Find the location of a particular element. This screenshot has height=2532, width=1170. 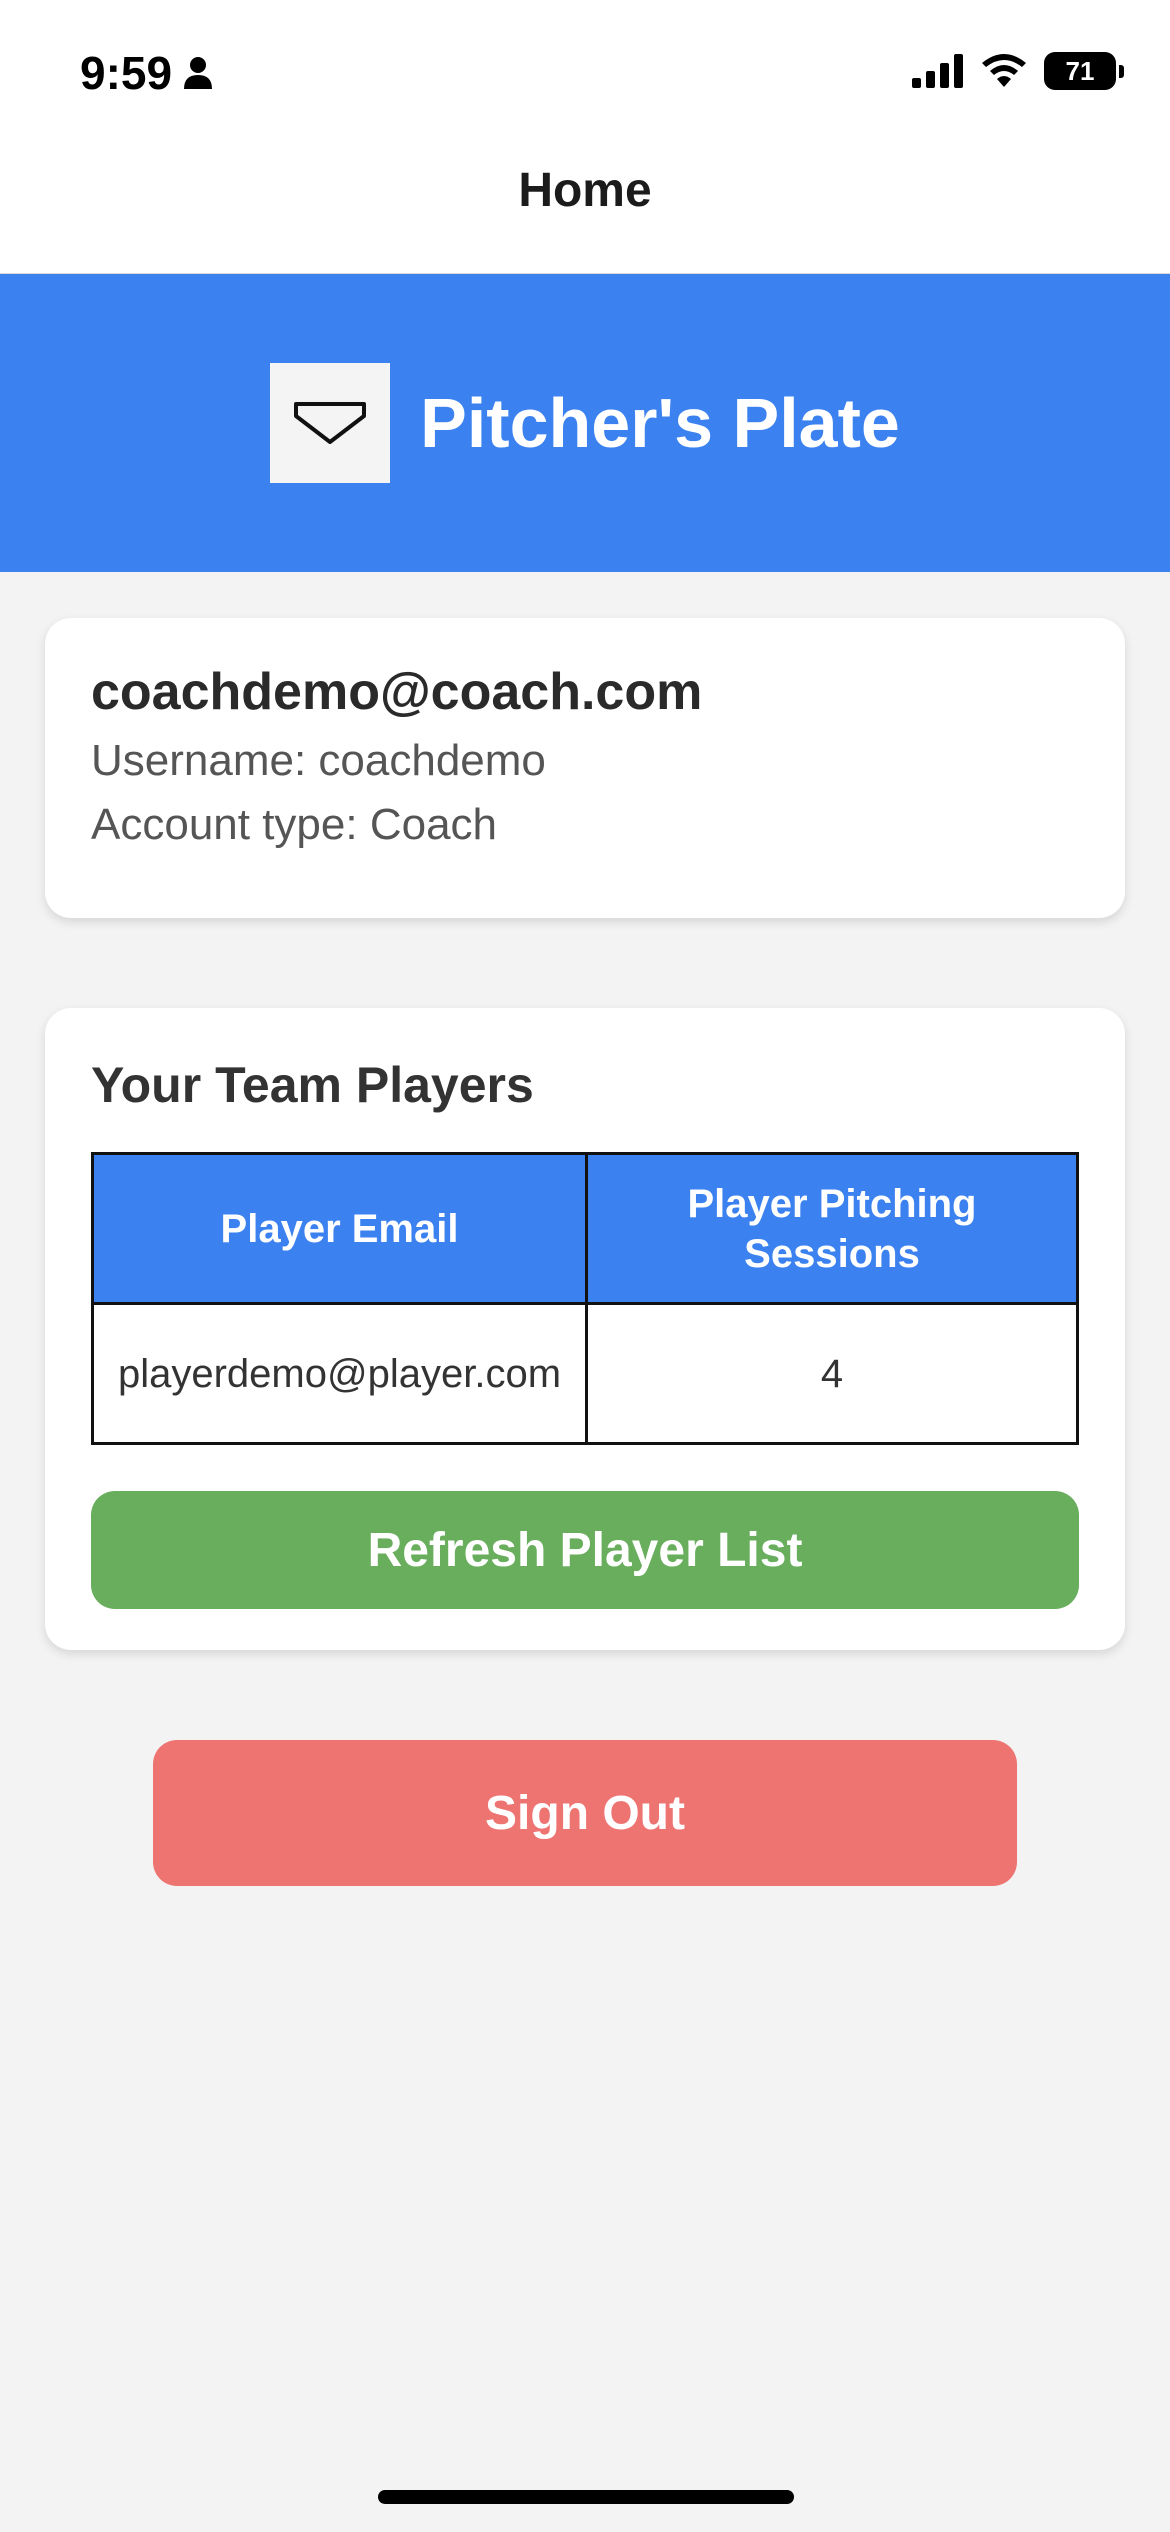

navigation-bar: Home is located at coordinates (585, 207).